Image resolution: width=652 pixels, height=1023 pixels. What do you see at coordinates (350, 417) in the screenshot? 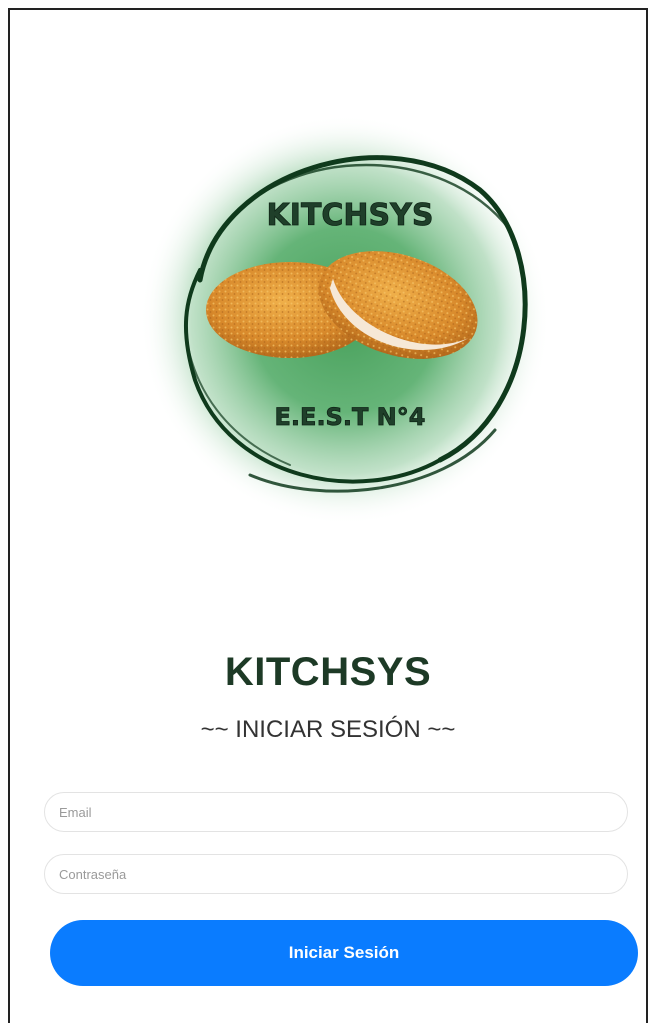
I see `logo-bottom-text: E.E.S.T N°4` at bounding box center [350, 417].